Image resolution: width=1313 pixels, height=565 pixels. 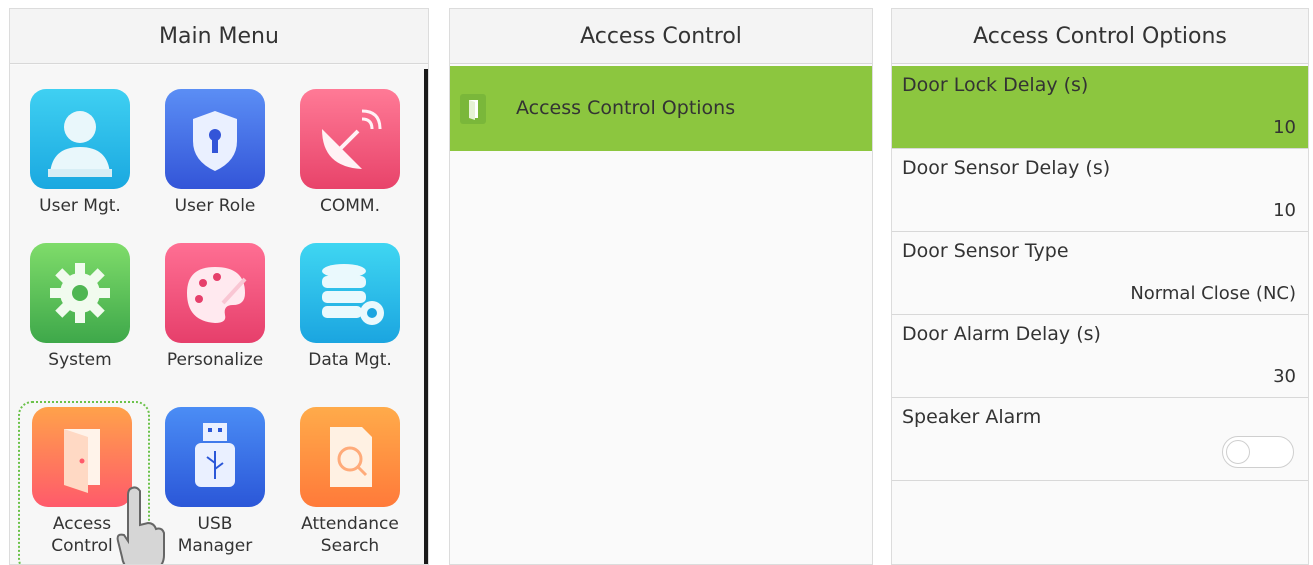 What do you see at coordinates (215, 524) in the screenshot?
I see `menu-item-label: USB` at bounding box center [215, 524].